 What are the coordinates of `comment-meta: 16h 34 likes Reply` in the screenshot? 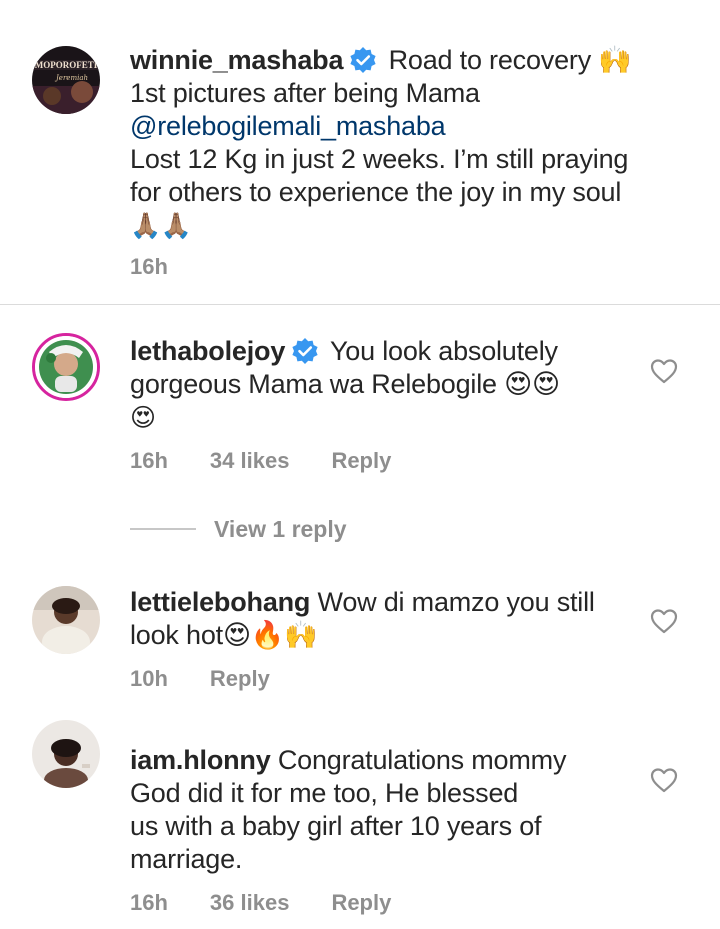 It's located at (281, 461).